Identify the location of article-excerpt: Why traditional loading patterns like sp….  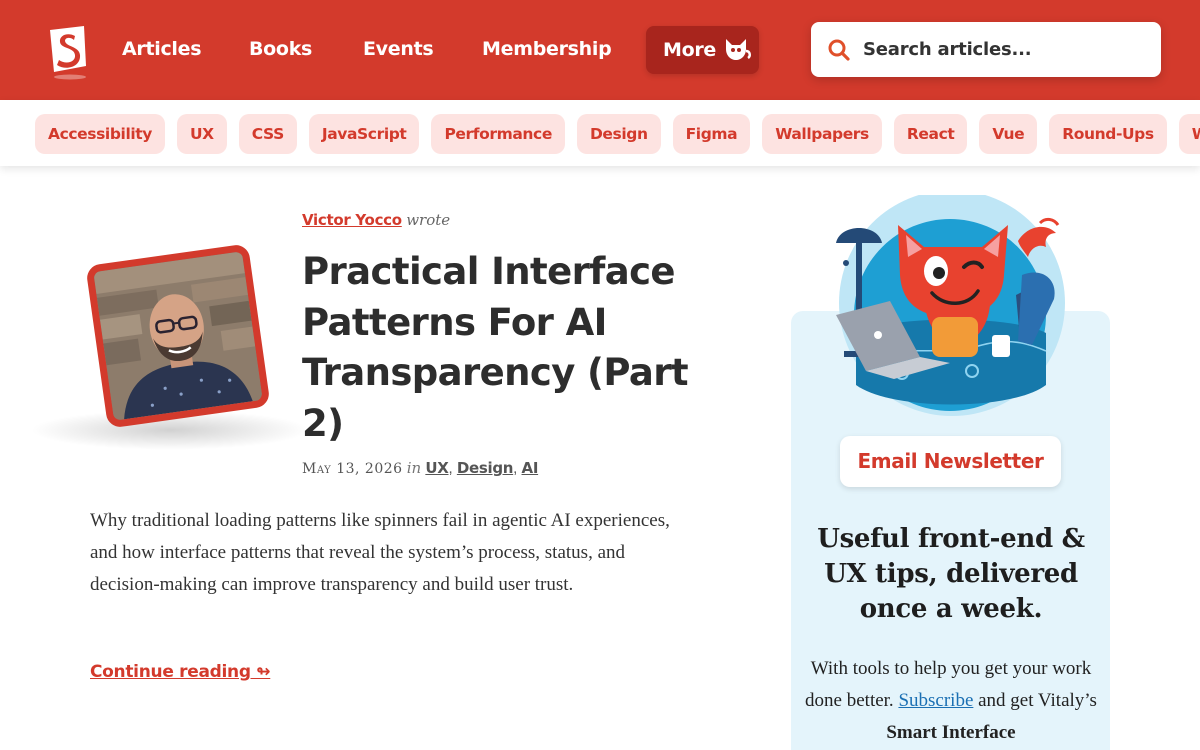
(380, 552).